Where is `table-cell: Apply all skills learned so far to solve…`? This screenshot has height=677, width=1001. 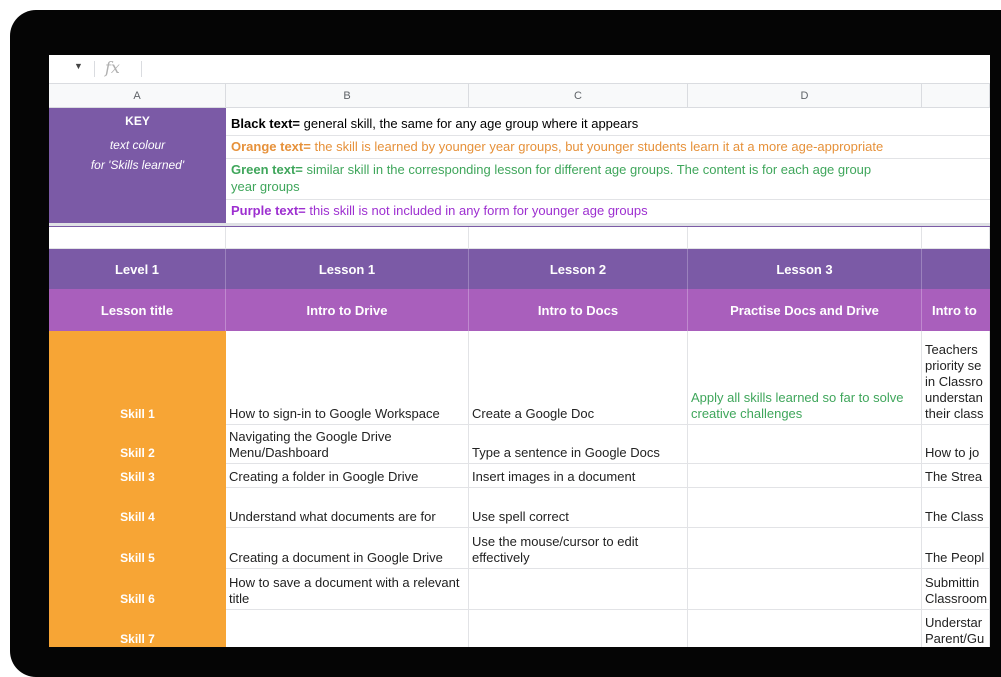 table-cell: Apply all skills learned so far to solve… is located at coordinates (805, 378).